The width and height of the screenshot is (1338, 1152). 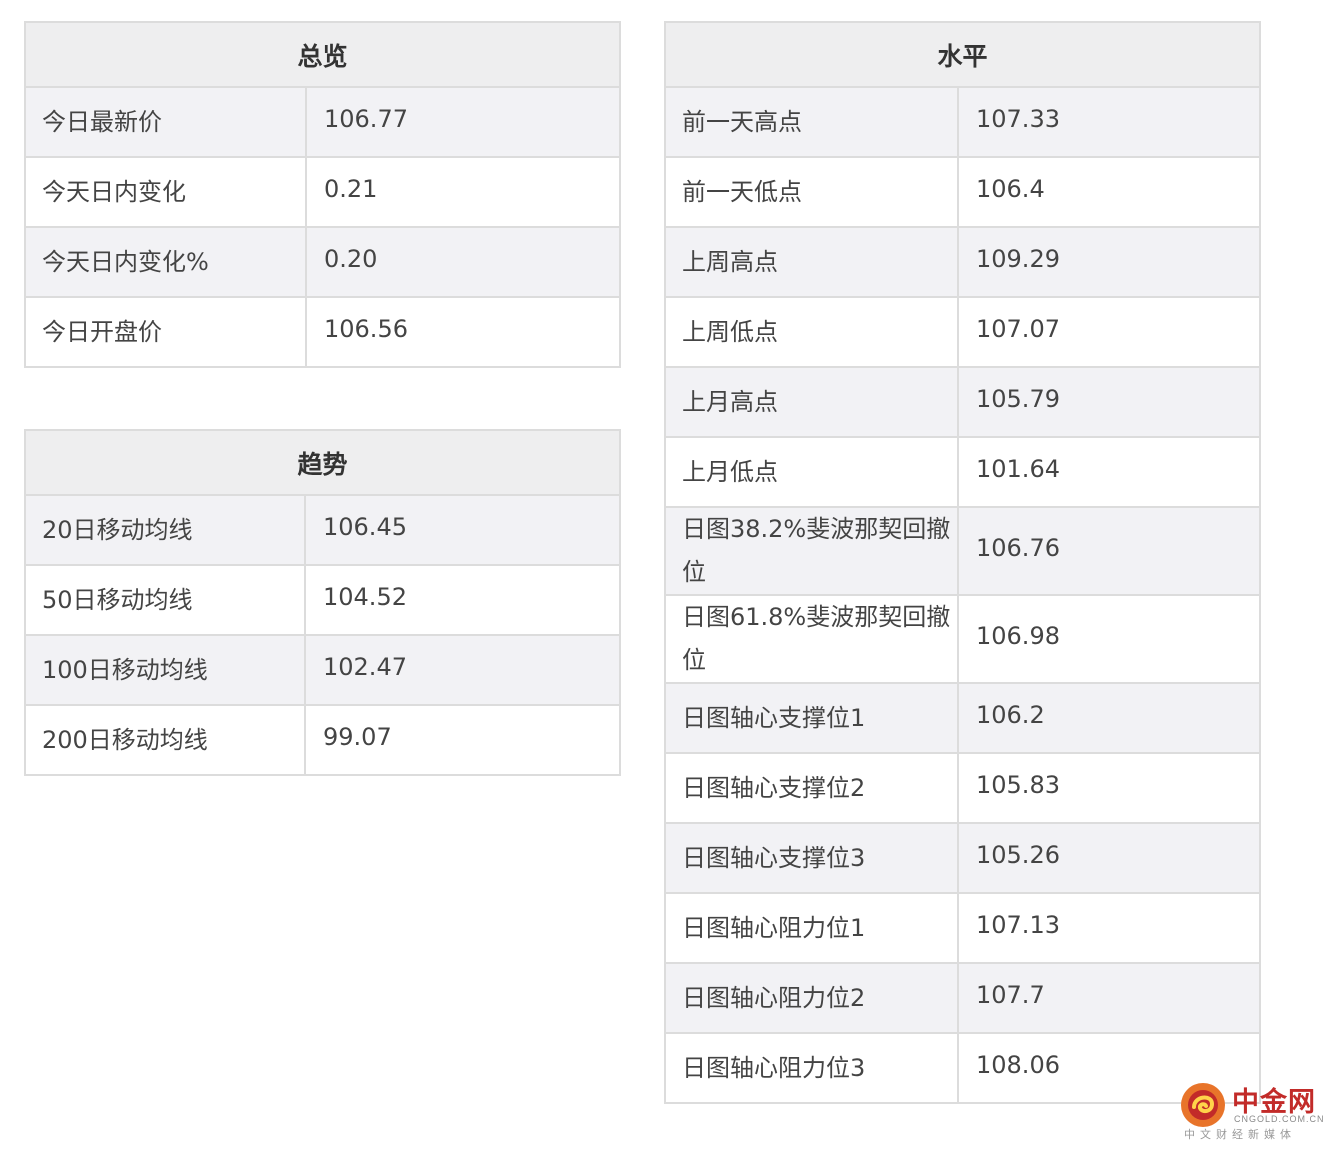 I want to click on table-row: 日图轴心阻力位3 108.06, so click(x=962, y=1068).